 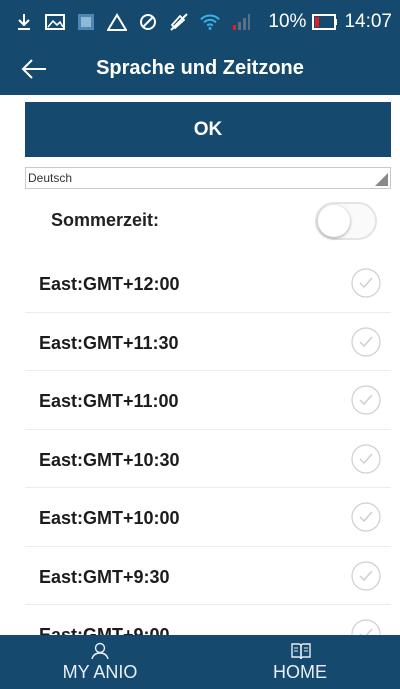 I want to click on book-icon, so click(x=300, y=651).